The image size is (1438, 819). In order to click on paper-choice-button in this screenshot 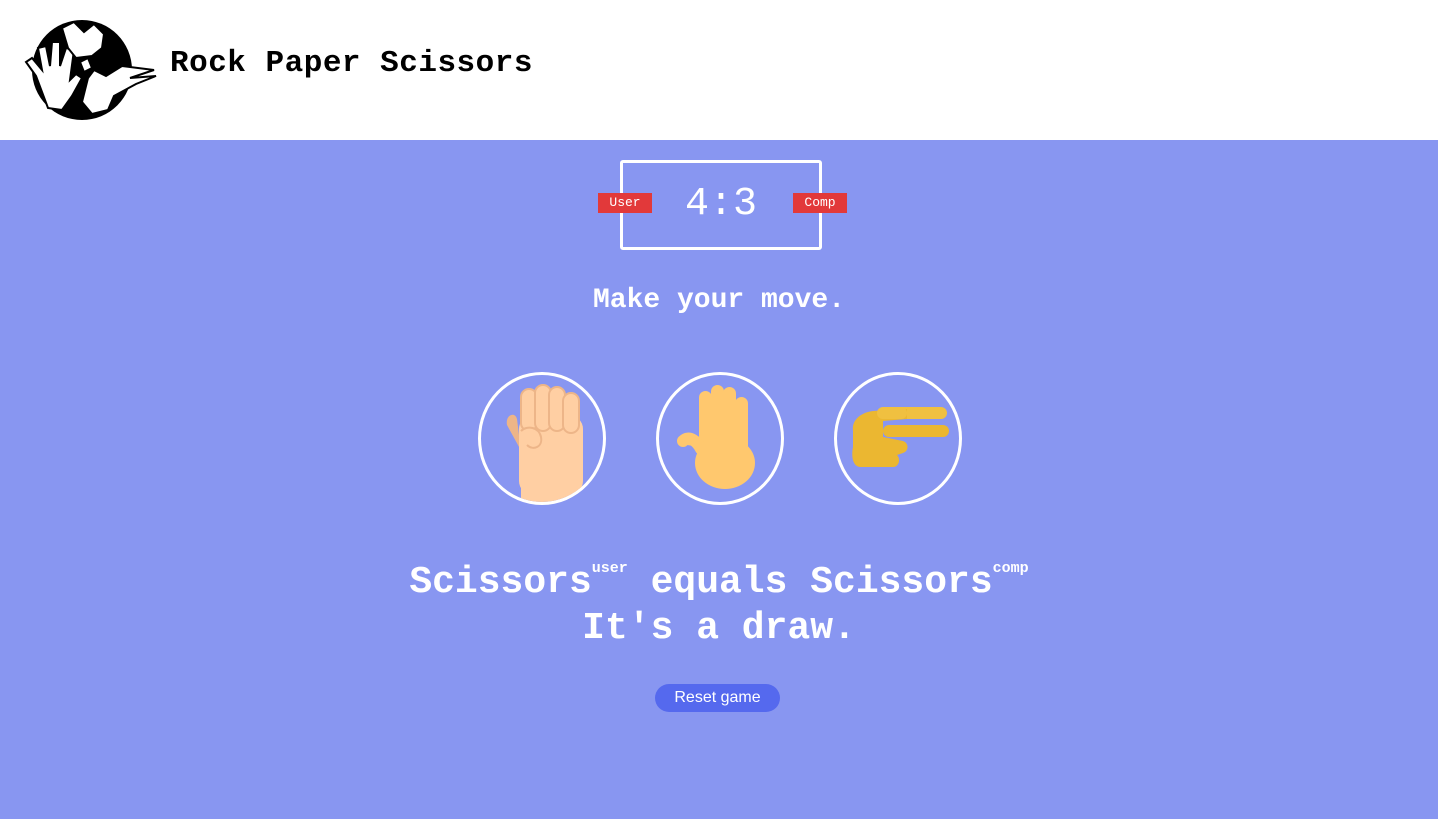, I will do `click(720, 438)`.